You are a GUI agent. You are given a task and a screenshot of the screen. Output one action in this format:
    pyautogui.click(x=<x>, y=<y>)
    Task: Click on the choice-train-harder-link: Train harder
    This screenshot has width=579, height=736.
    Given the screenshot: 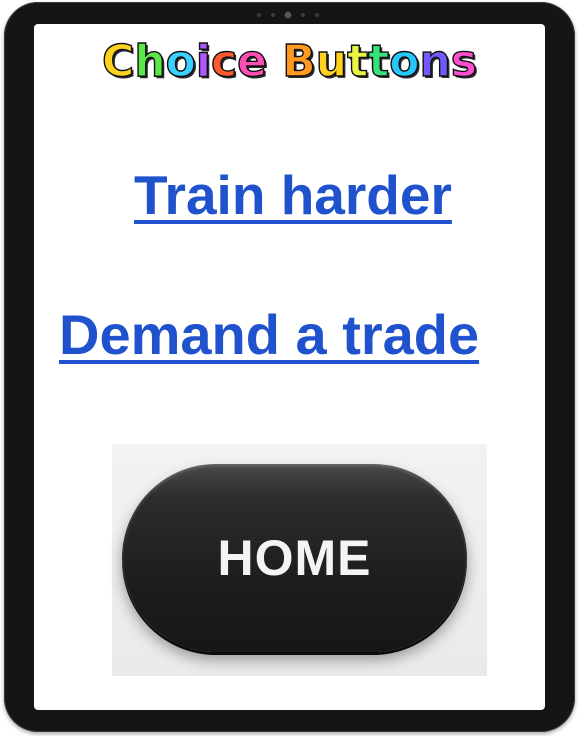 What is the action you would take?
    pyautogui.click(x=293, y=195)
    